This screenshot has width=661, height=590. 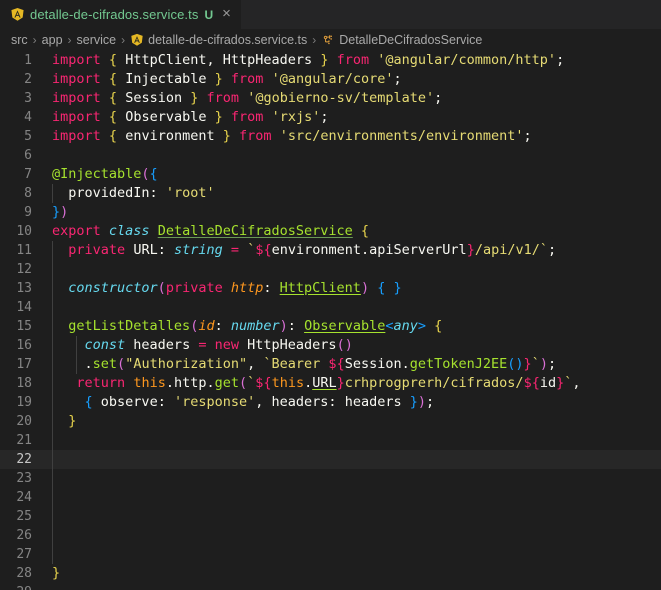 I want to click on line-number: 16, so click(x=24, y=345).